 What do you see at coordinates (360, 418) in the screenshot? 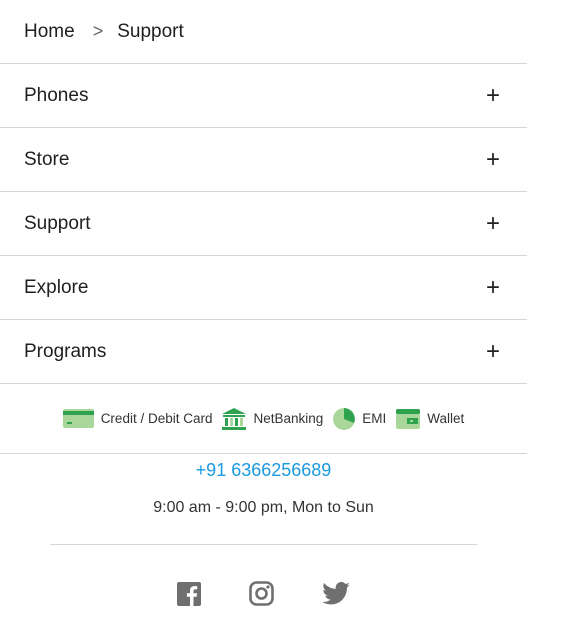
I see `payment-emi: EMI` at bounding box center [360, 418].